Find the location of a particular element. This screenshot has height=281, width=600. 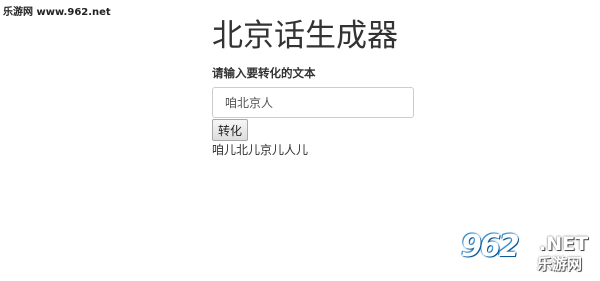

result-text: 咱儿北儿京儿人儿 is located at coordinates (260, 150).